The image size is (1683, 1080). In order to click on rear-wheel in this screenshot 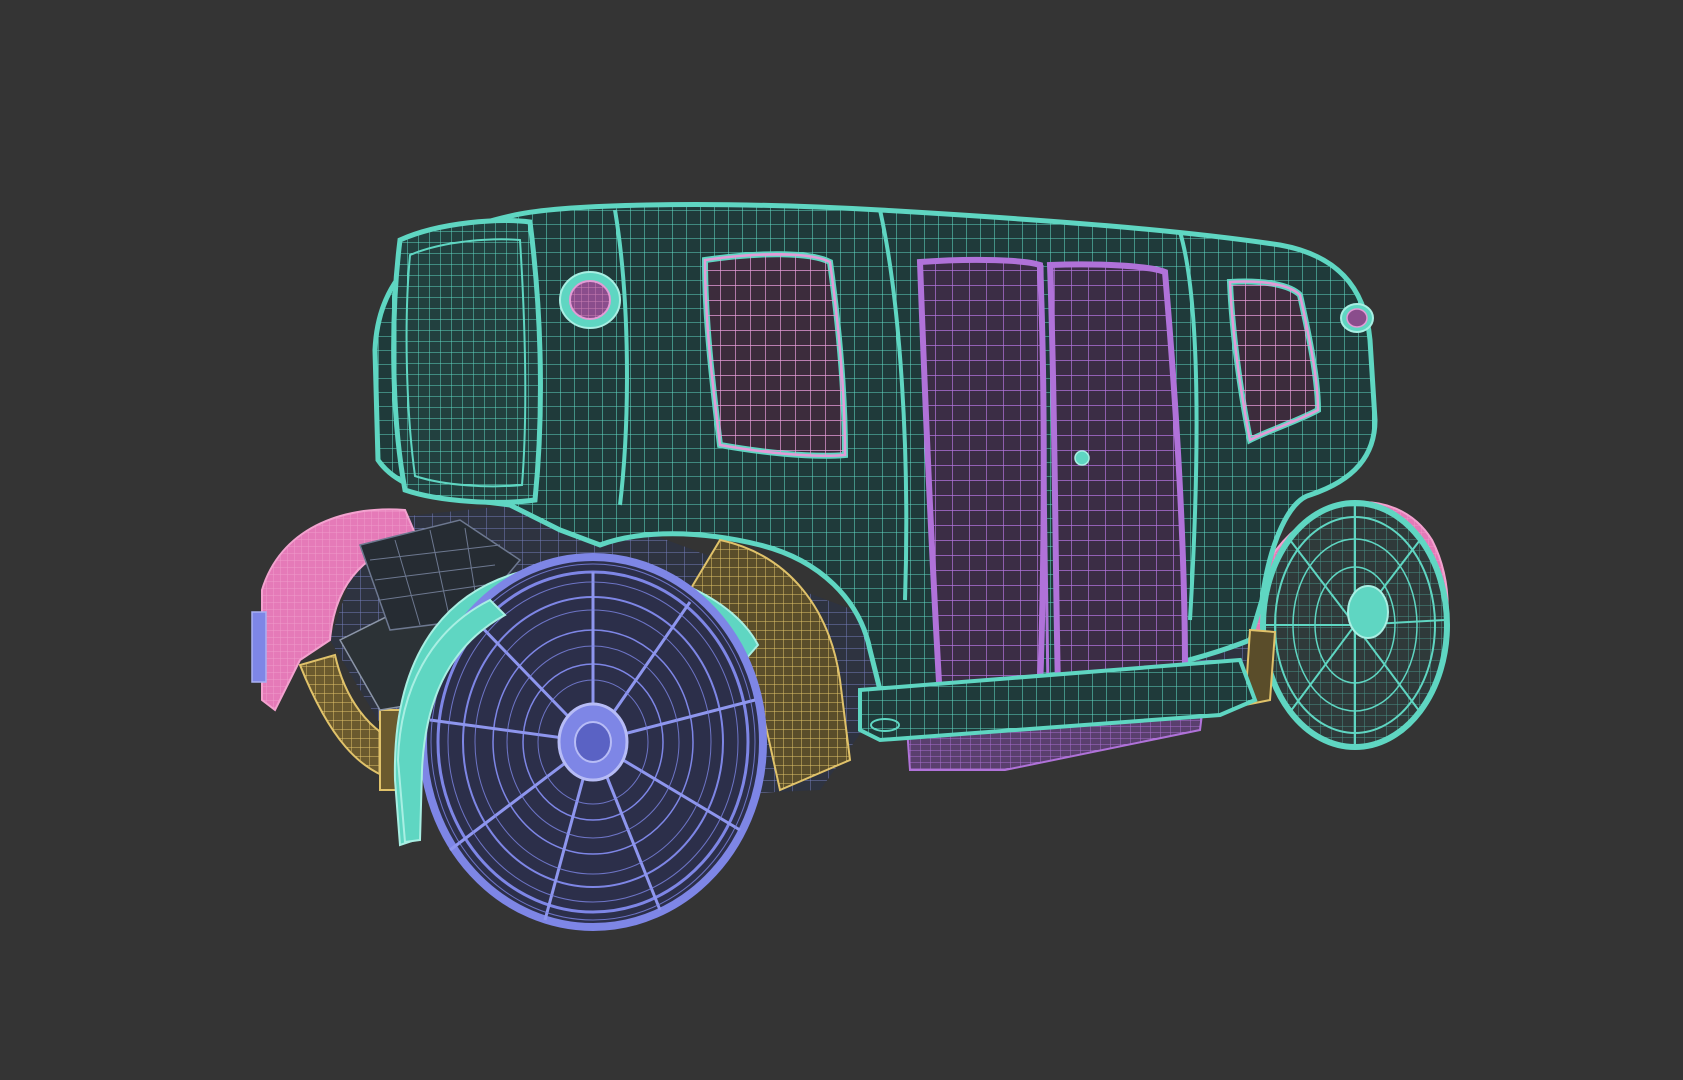, I will do `click(1355, 625)`.